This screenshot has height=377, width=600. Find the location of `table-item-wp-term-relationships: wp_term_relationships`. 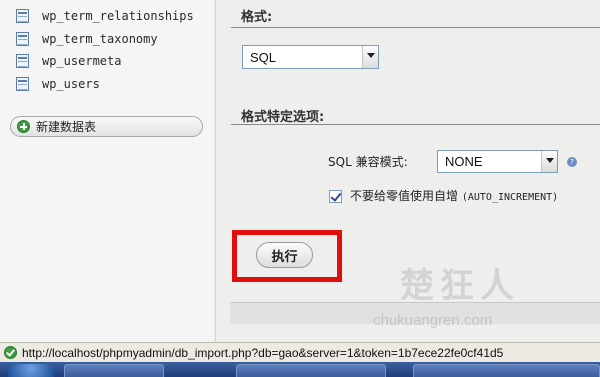

table-item-wp-term-relationships: wp_term_relationships is located at coordinates (105, 16).